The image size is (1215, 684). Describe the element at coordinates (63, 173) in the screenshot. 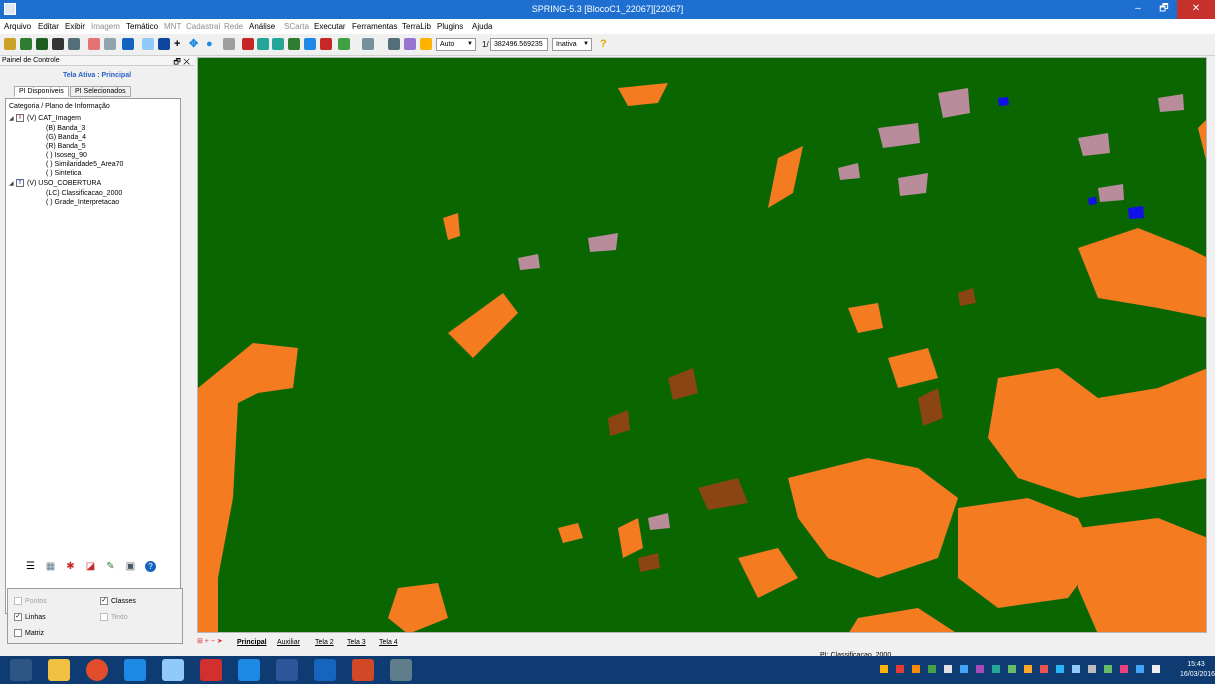

I see `tree-item-sintetica: ( ) Sintetica` at that location.